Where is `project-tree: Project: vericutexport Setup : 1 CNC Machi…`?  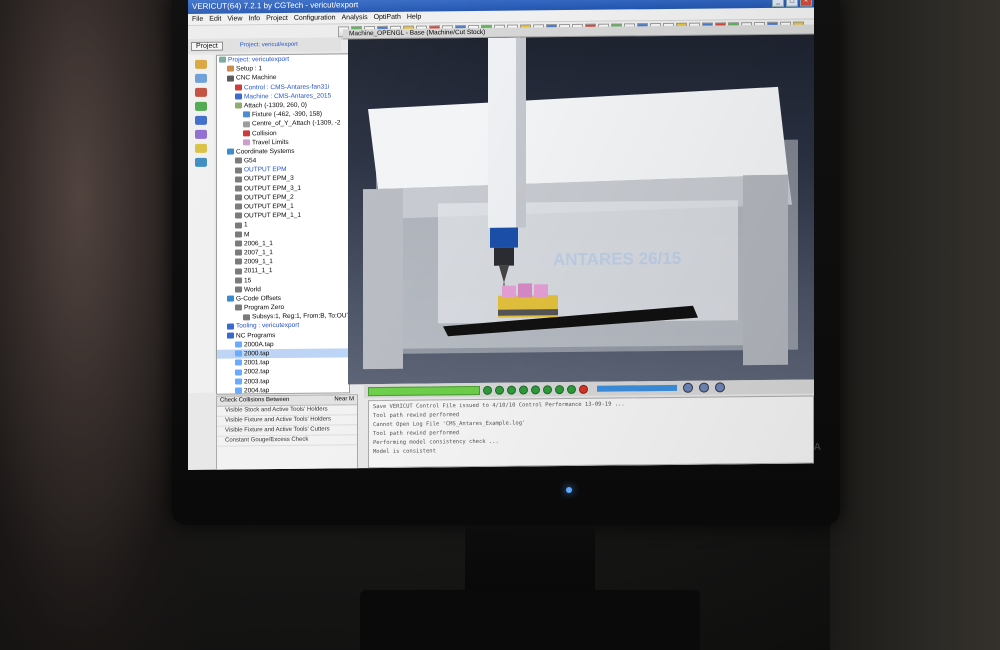 project-tree: Project: vericutexport Setup : 1 CNC Machi… is located at coordinates (283, 224).